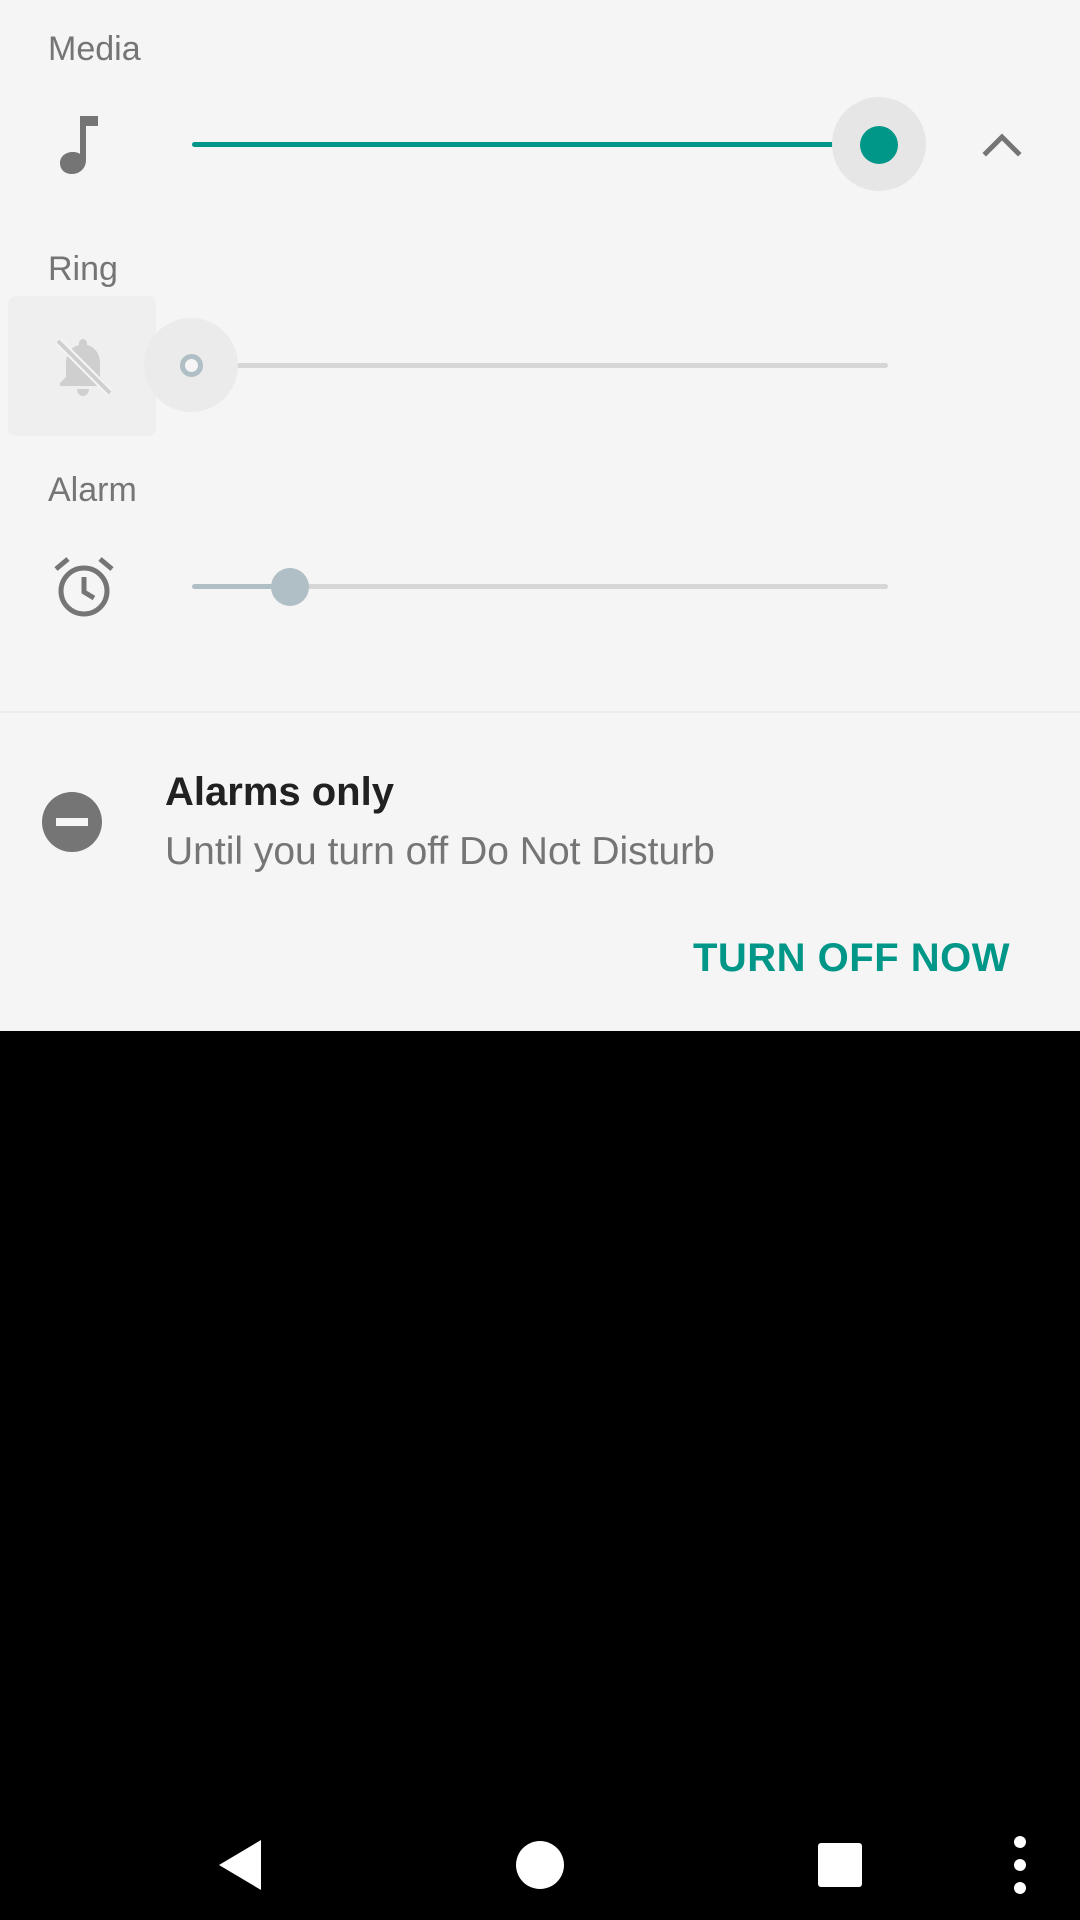  What do you see at coordinates (535, 144) in the screenshot?
I see `media-slider-track` at bounding box center [535, 144].